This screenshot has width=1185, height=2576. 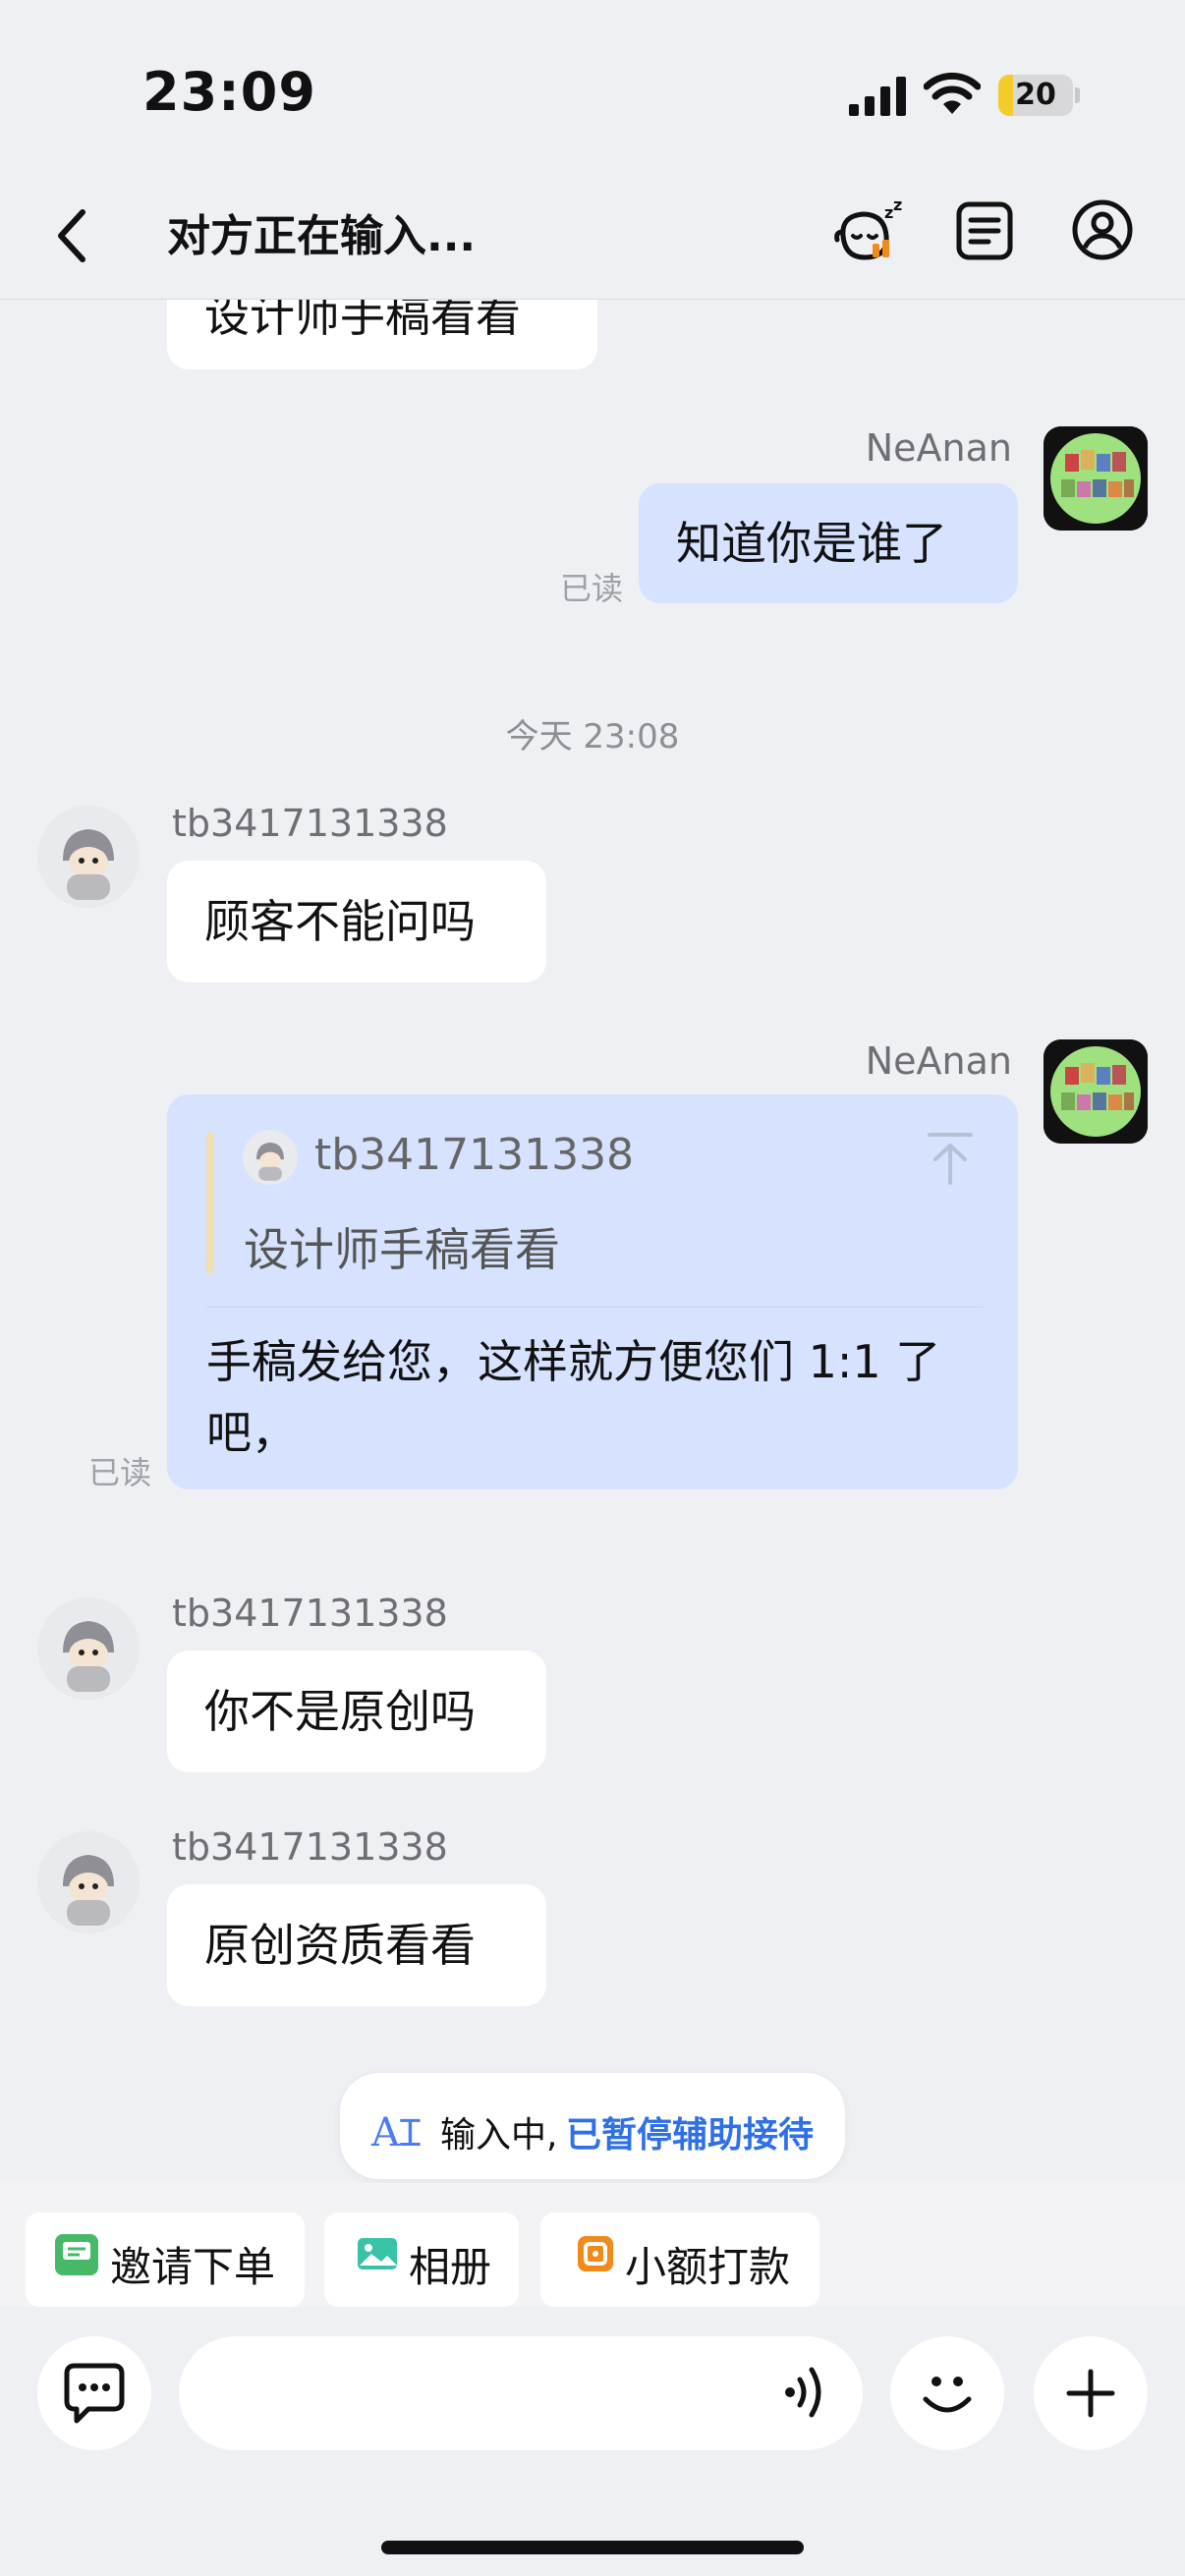 I want to click on date-separator: 今天 23:08, so click(x=592, y=736).